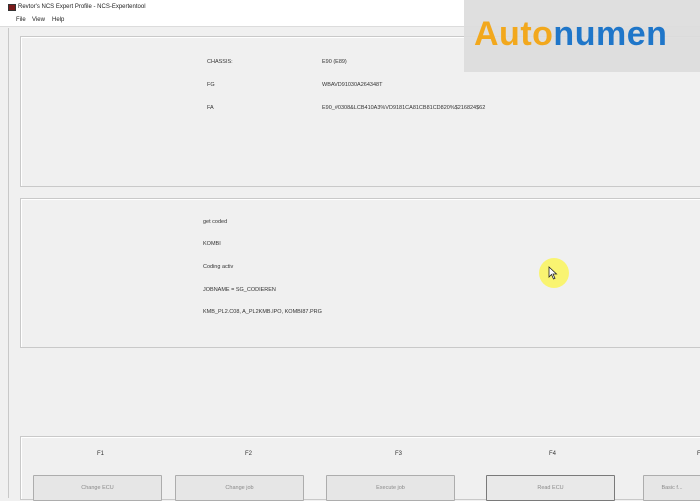  What do you see at coordinates (610, 34) in the screenshot?
I see `watermark-text-b: numen` at bounding box center [610, 34].